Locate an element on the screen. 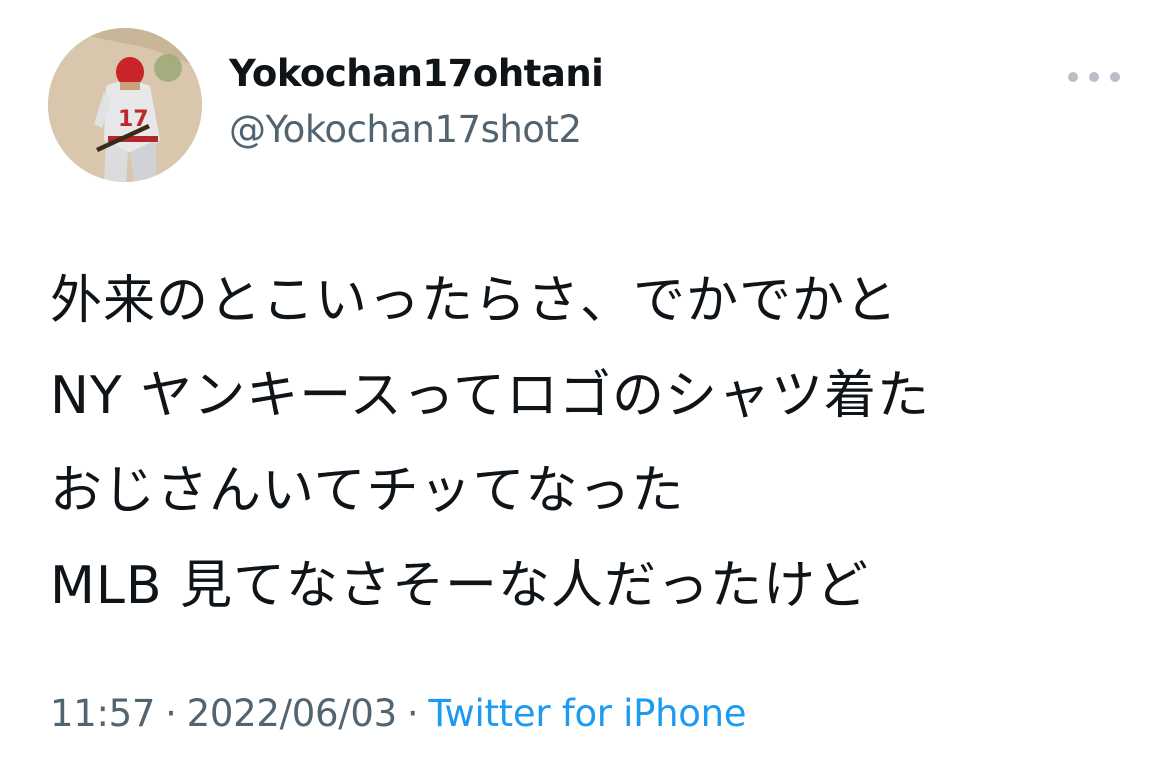 The height and width of the screenshot is (775, 1169). author-avatar: 17 is located at coordinates (125, 105).